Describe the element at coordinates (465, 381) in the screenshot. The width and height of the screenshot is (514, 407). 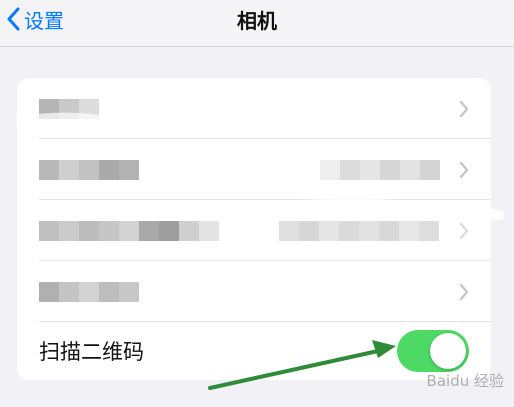
I see `watermark: Baidu 经验` at that location.